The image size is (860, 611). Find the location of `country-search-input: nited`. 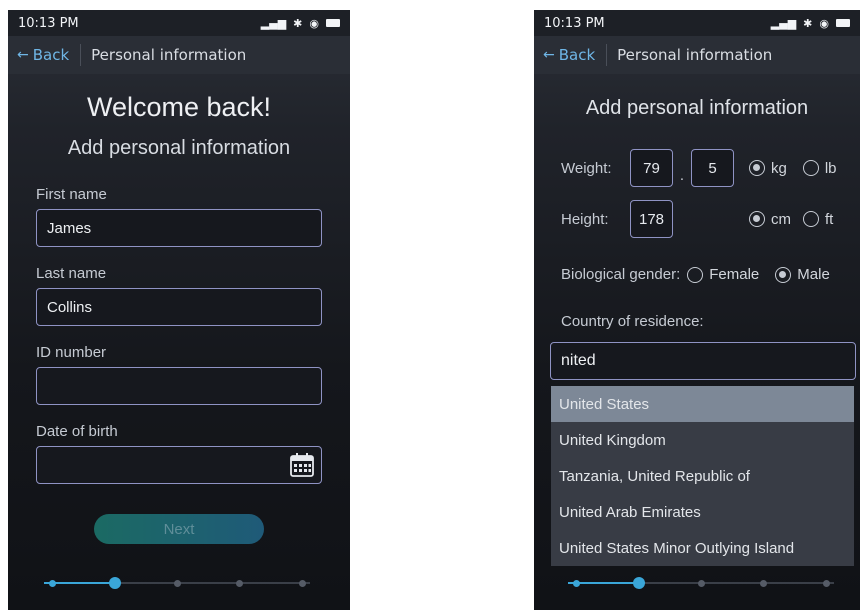

country-search-input: nited is located at coordinates (703, 361).